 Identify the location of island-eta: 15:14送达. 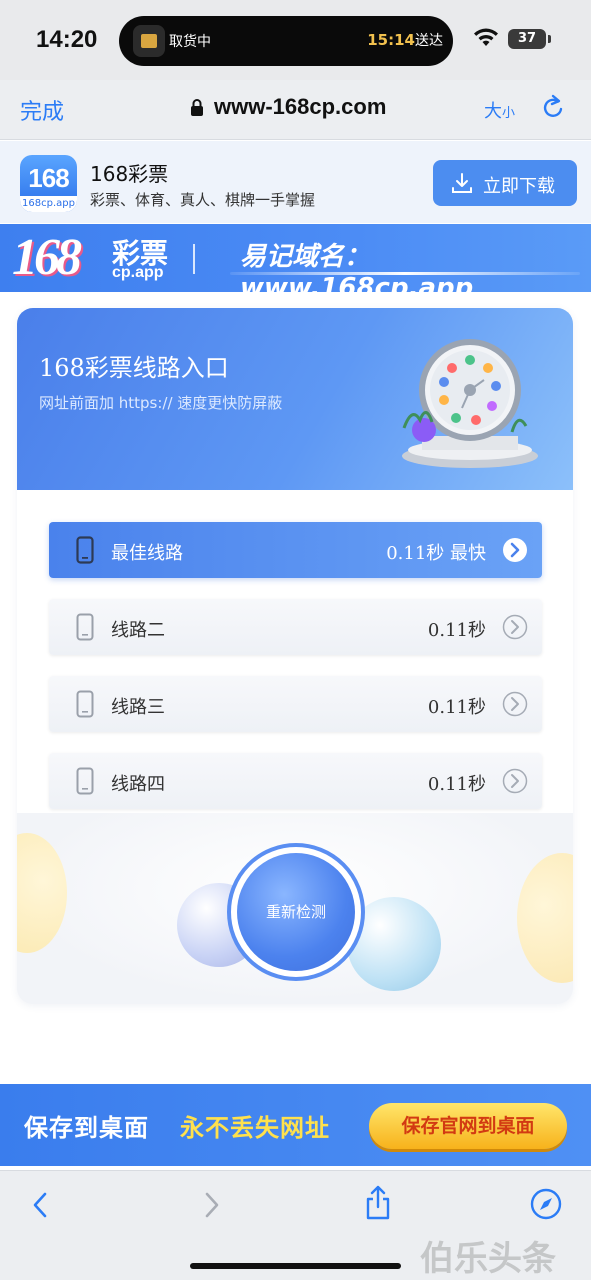
(405, 40).